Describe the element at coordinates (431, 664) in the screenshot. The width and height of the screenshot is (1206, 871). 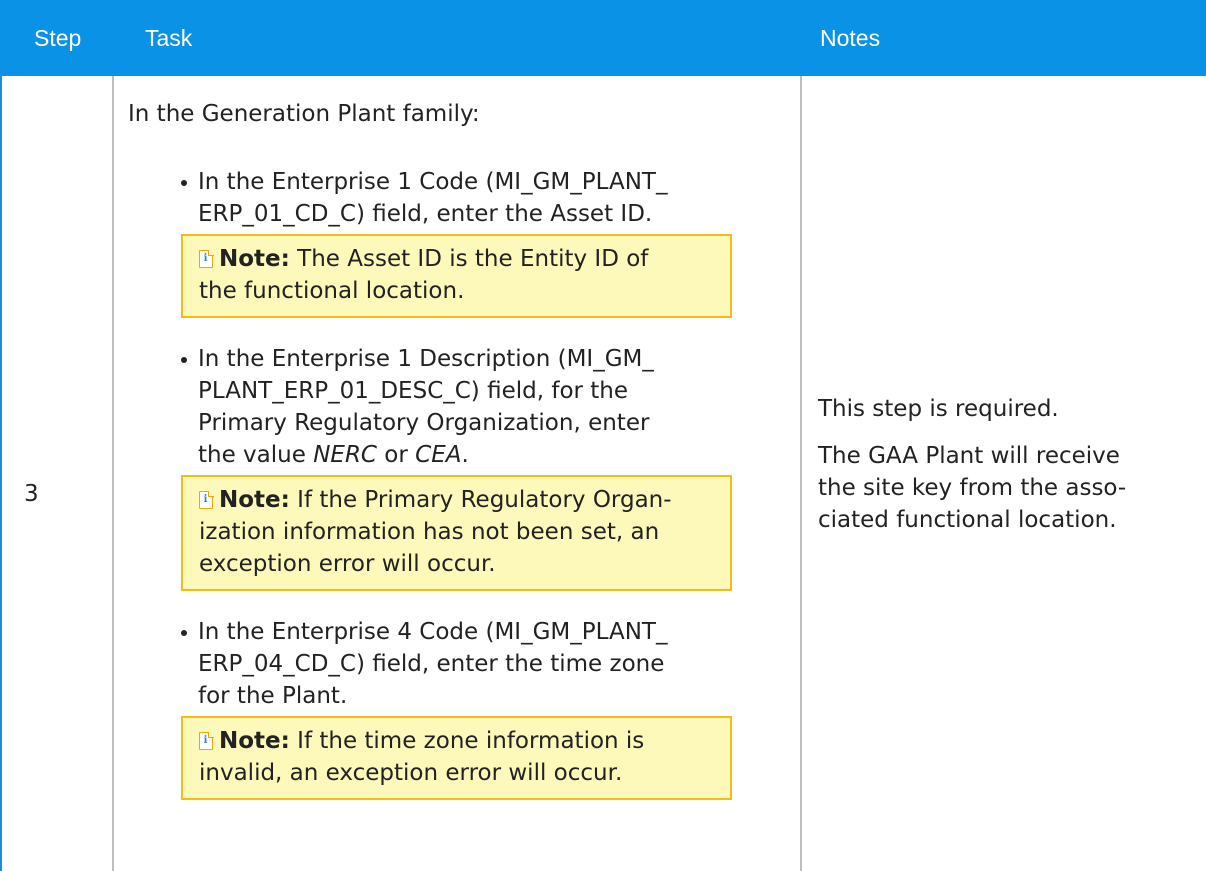
I see `task-item-line: ERP_04_CD_C) field, enter the time zone` at that location.